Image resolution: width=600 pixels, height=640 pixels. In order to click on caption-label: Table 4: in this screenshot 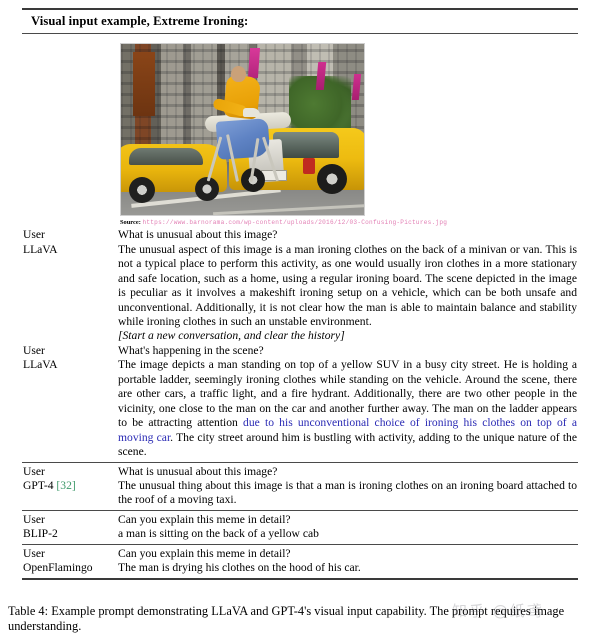, I will do `click(28, 611)`.